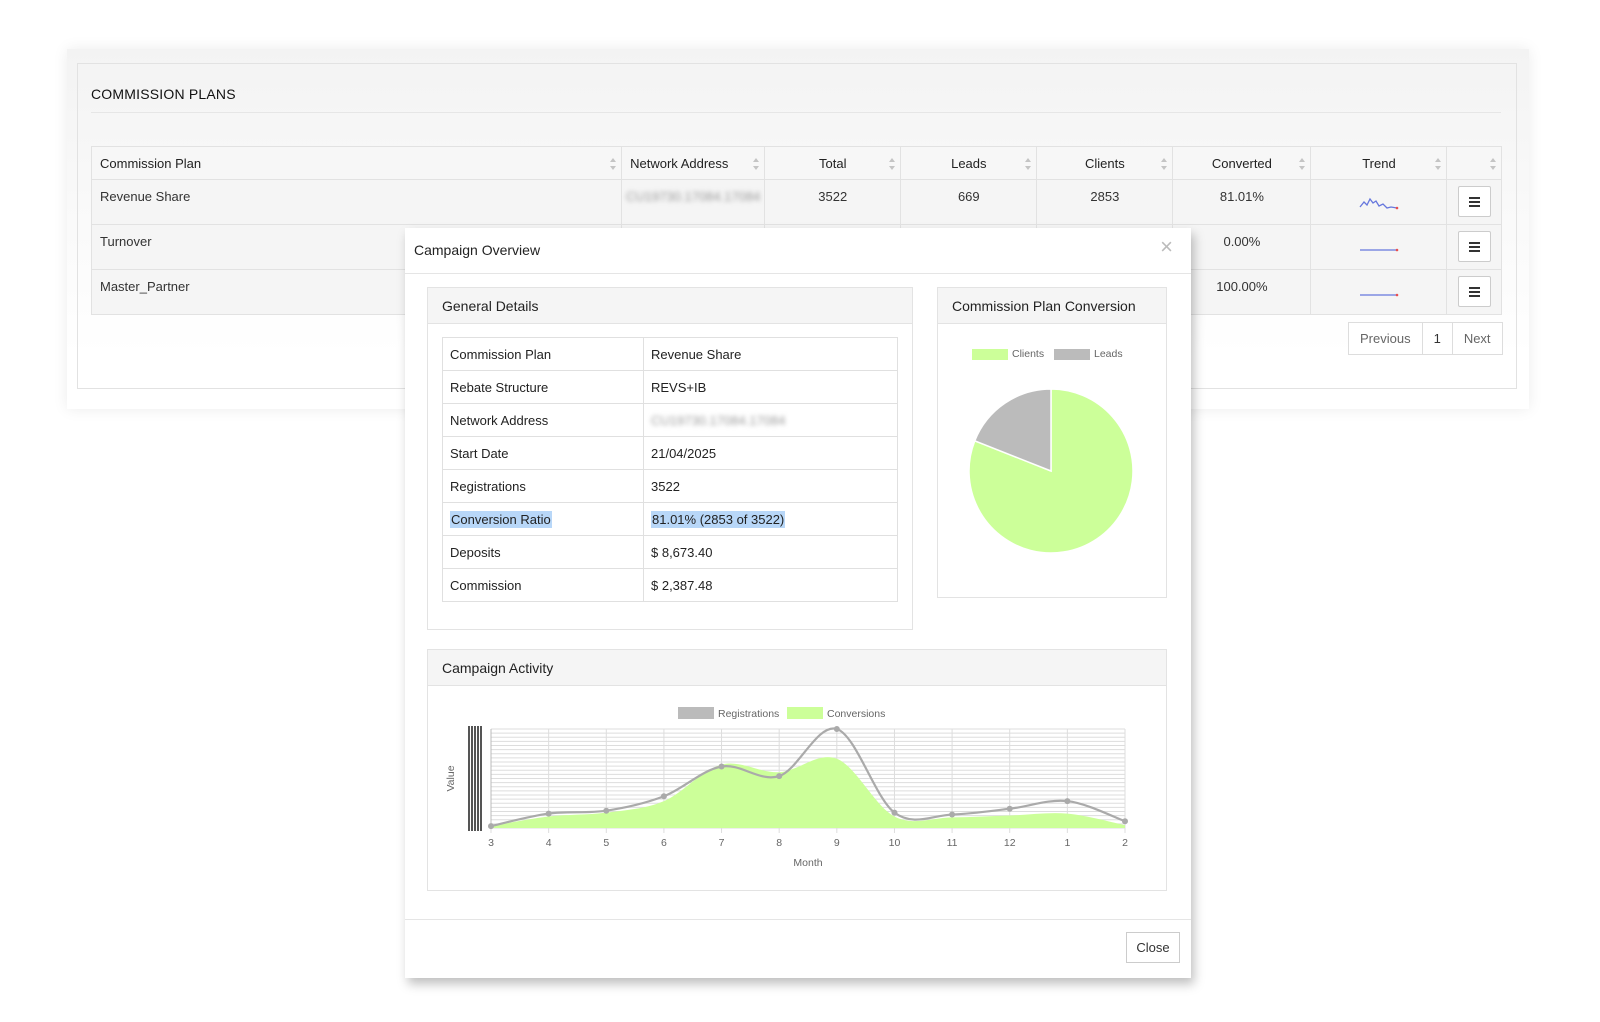 The image size is (1600, 1022). I want to click on pagination-next: Next, so click(1477, 338).